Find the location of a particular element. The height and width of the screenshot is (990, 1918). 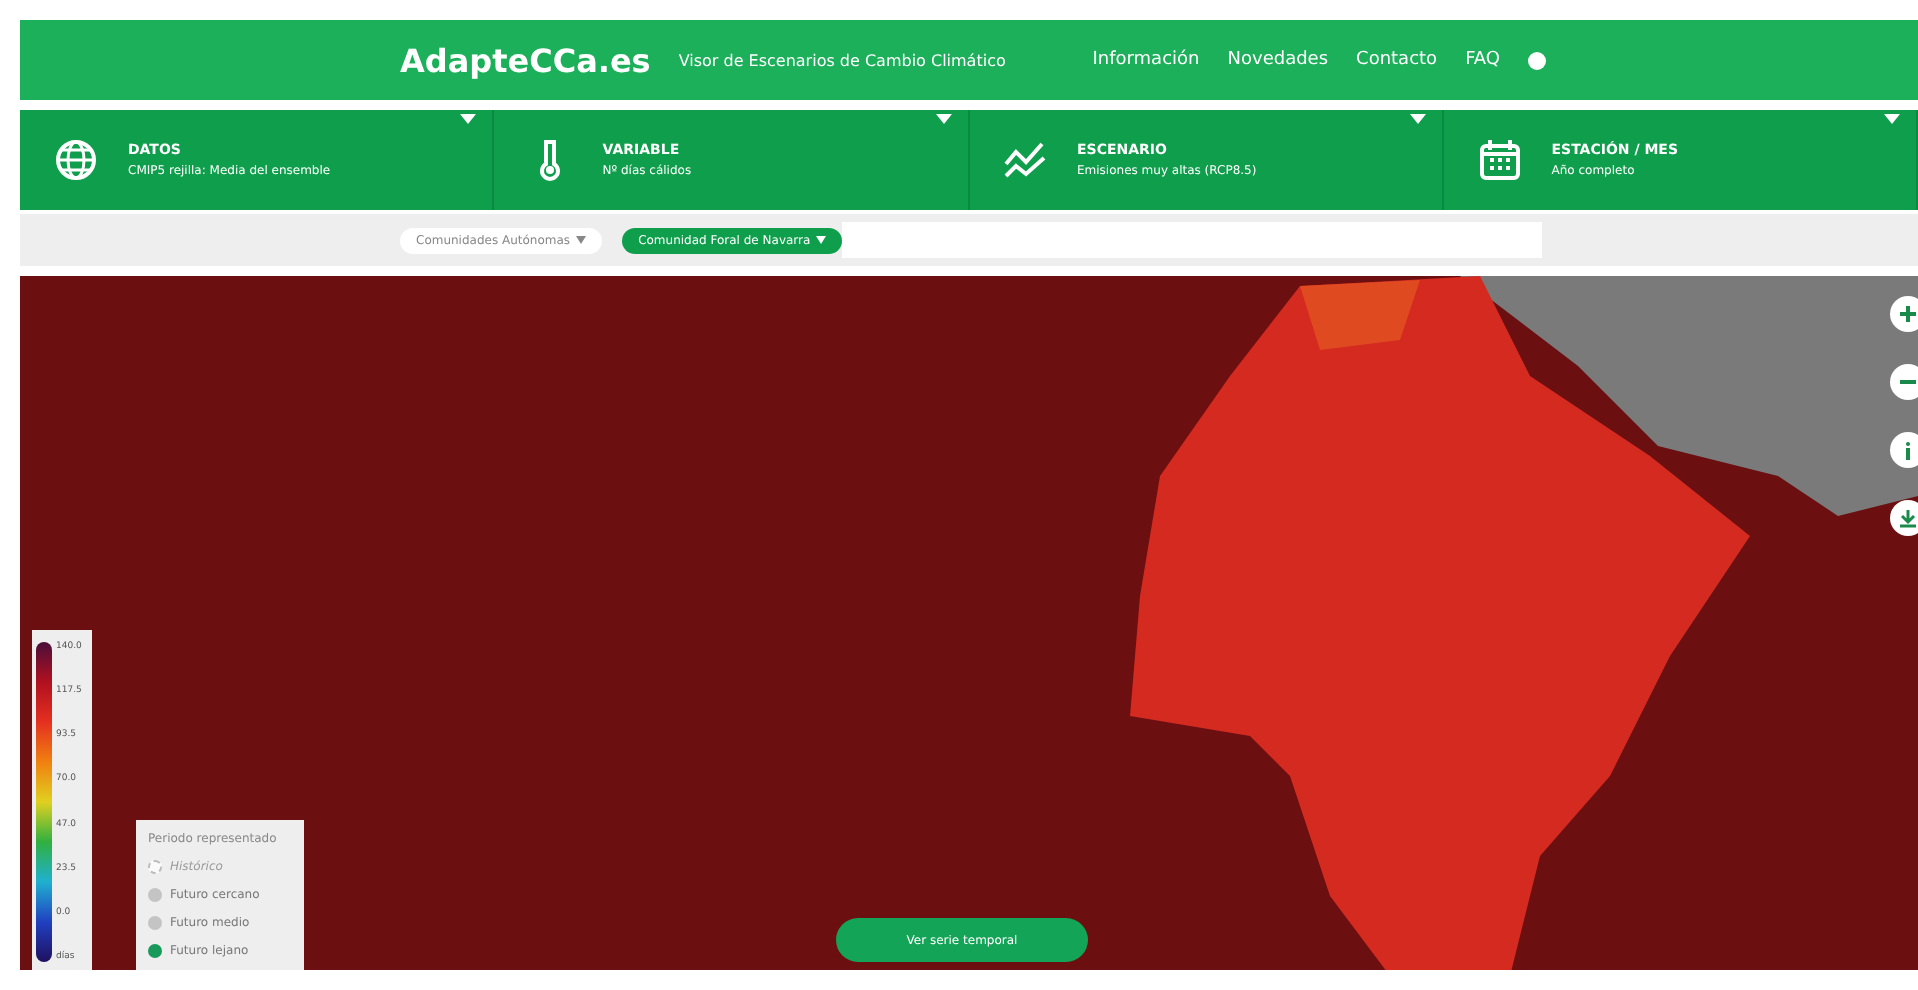

download-button is located at coordinates (1904, 518).